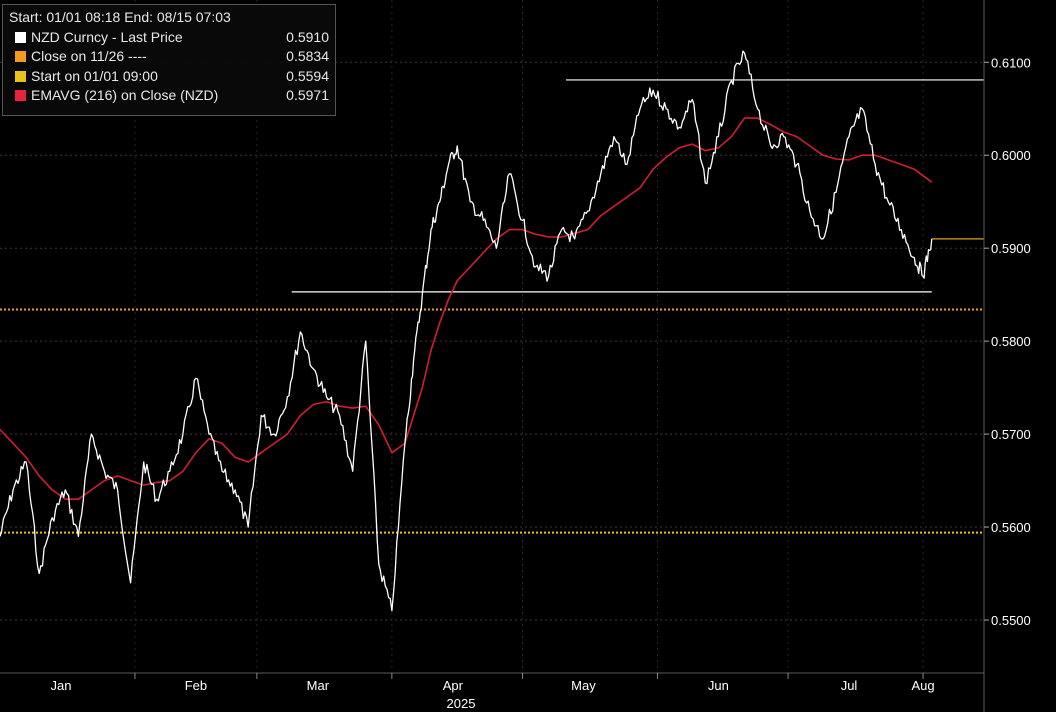 The width and height of the screenshot is (1056, 712). Describe the element at coordinates (1011, 155) in the screenshot. I see `y-tick-label: 0.6000` at that location.